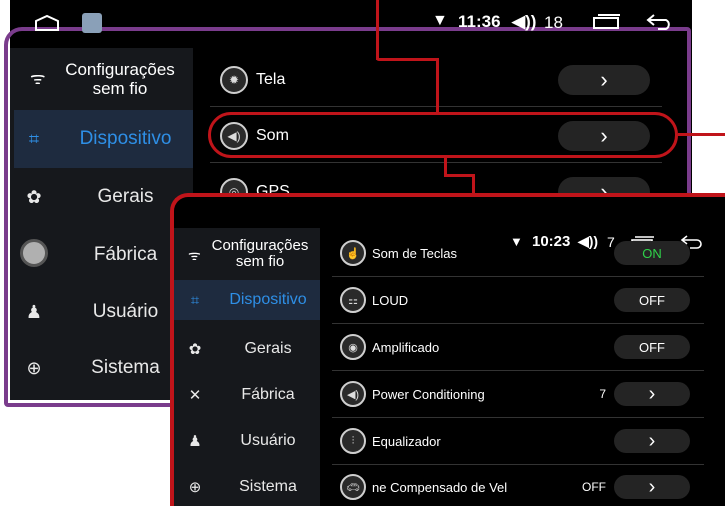  What do you see at coordinates (34, 255) in the screenshot?
I see `wrench-icon` at bounding box center [34, 255].